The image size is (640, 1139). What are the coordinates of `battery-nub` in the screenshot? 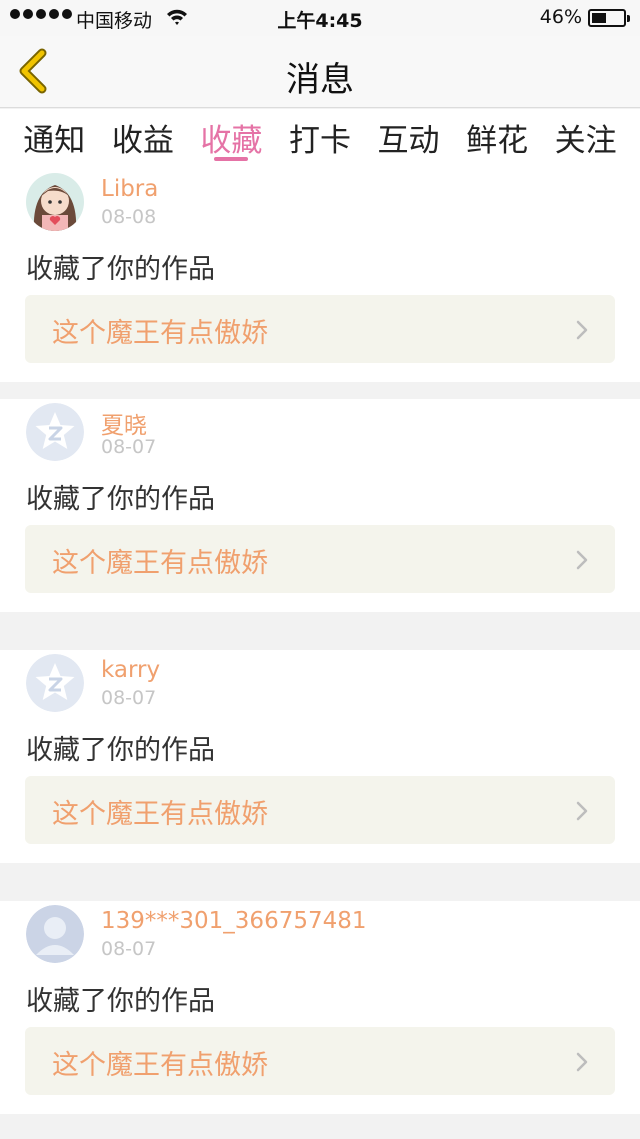 It's located at (628, 18).